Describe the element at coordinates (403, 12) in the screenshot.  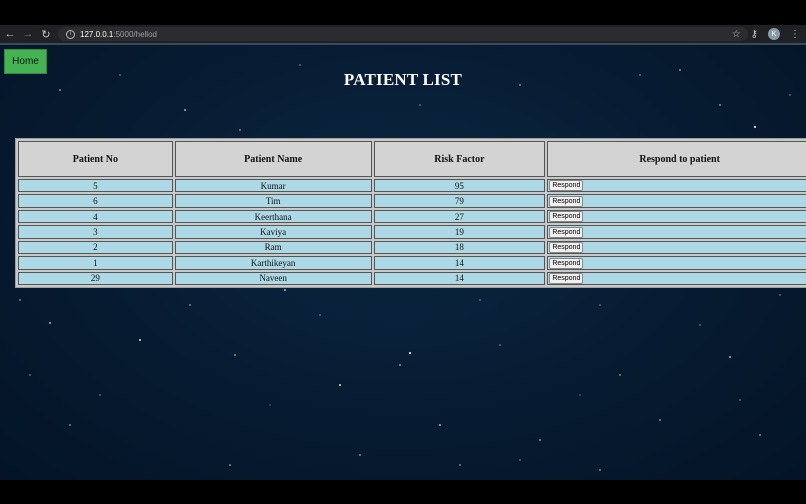
I see `letterbox-top` at that location.